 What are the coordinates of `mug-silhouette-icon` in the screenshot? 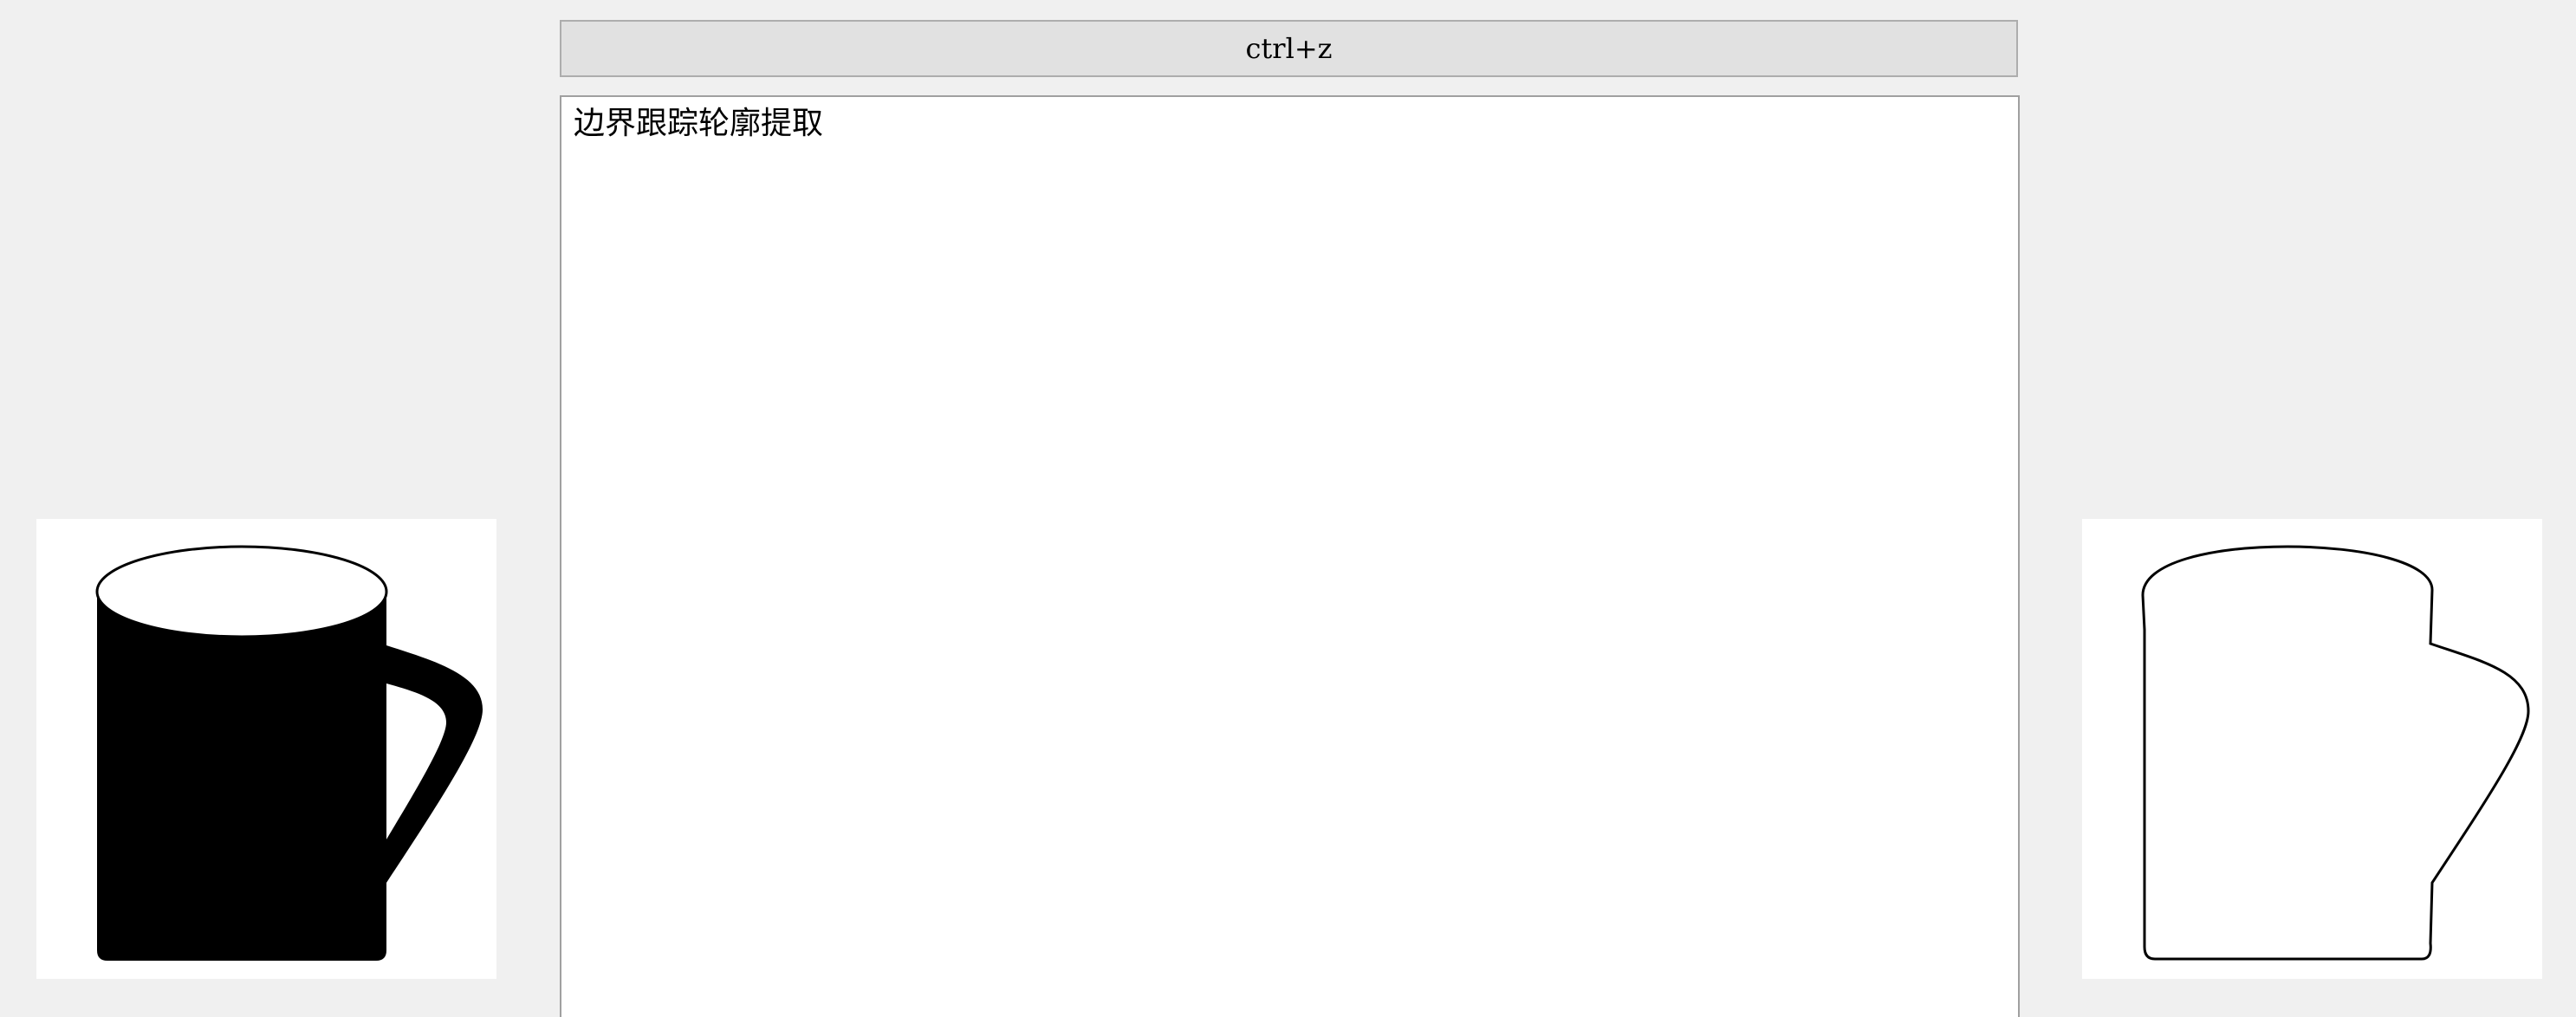 It's located at (266, 749).